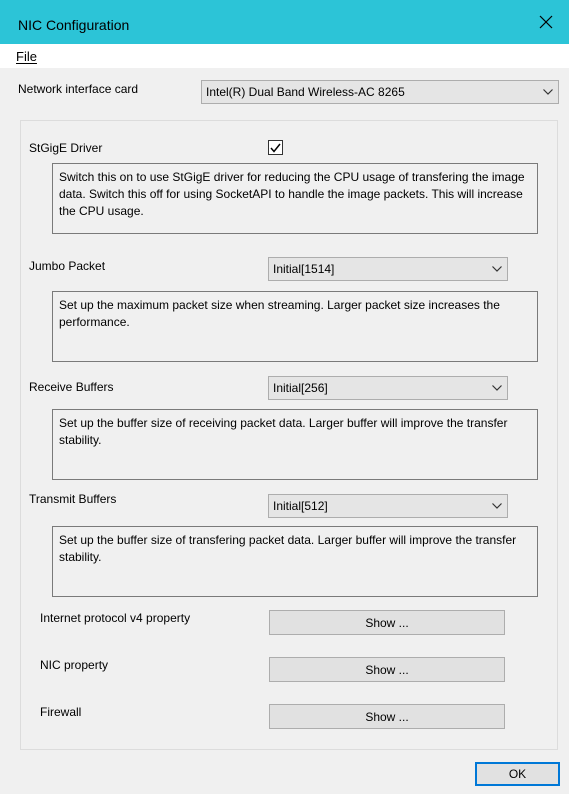 This screenshot has width=569, height=794. Describe the element at coordinates (67, 266) in the screenshot. I see `jumbo-label: Jumbo Packet` at that location.